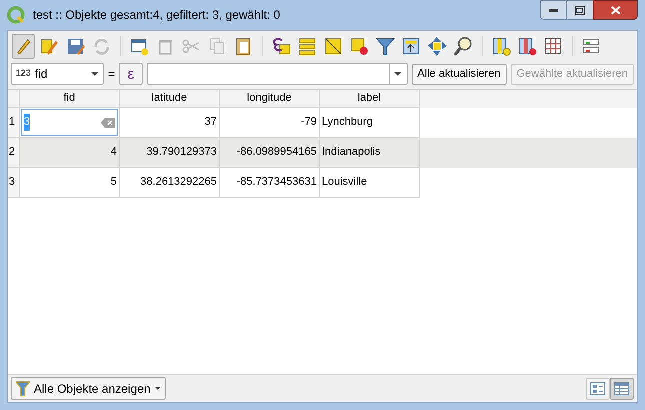 Image resolution: width=645 pixels, height=410 pixels. I want to click on app-logo-icon, so click(16, 15).